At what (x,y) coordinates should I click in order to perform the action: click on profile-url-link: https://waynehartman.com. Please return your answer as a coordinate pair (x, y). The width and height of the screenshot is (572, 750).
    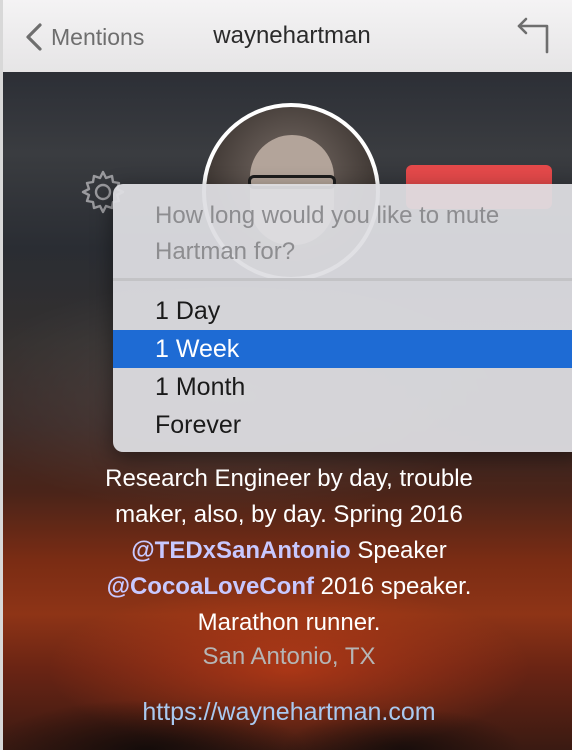
    Looking at the image, I should click on (287, 712).